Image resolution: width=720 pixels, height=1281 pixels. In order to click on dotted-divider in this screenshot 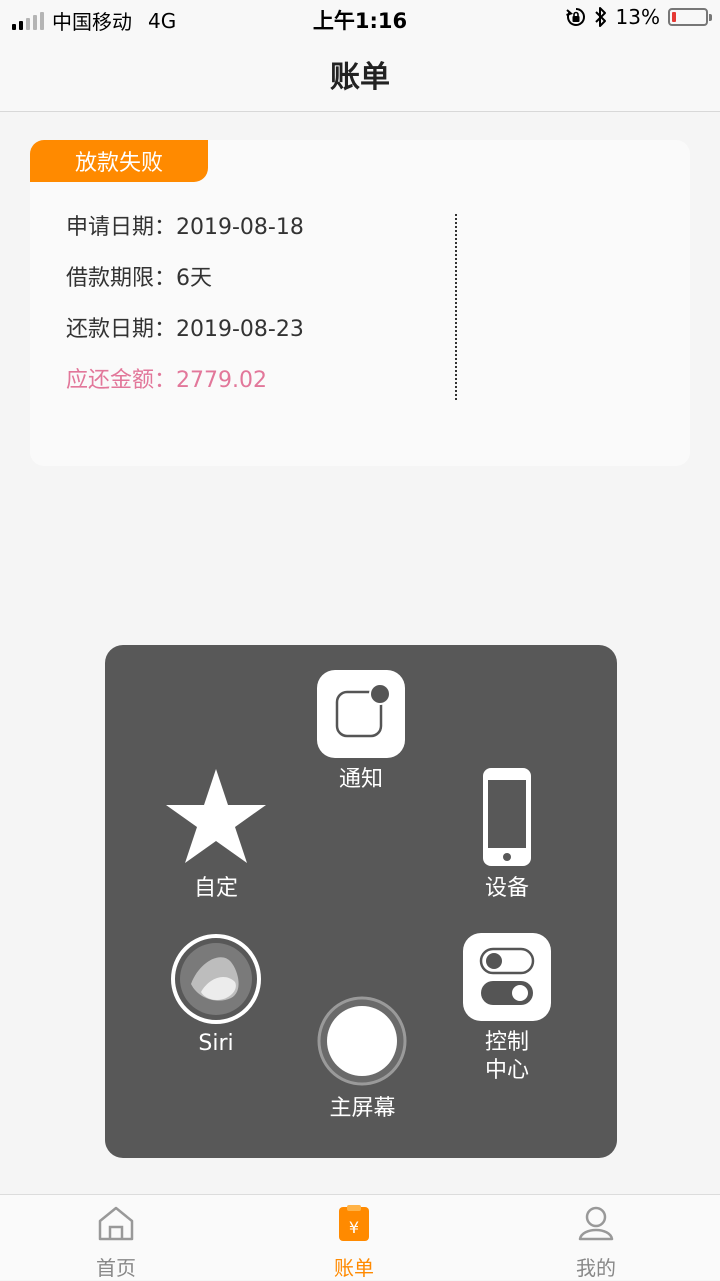, I will do `click(456, 307)`.